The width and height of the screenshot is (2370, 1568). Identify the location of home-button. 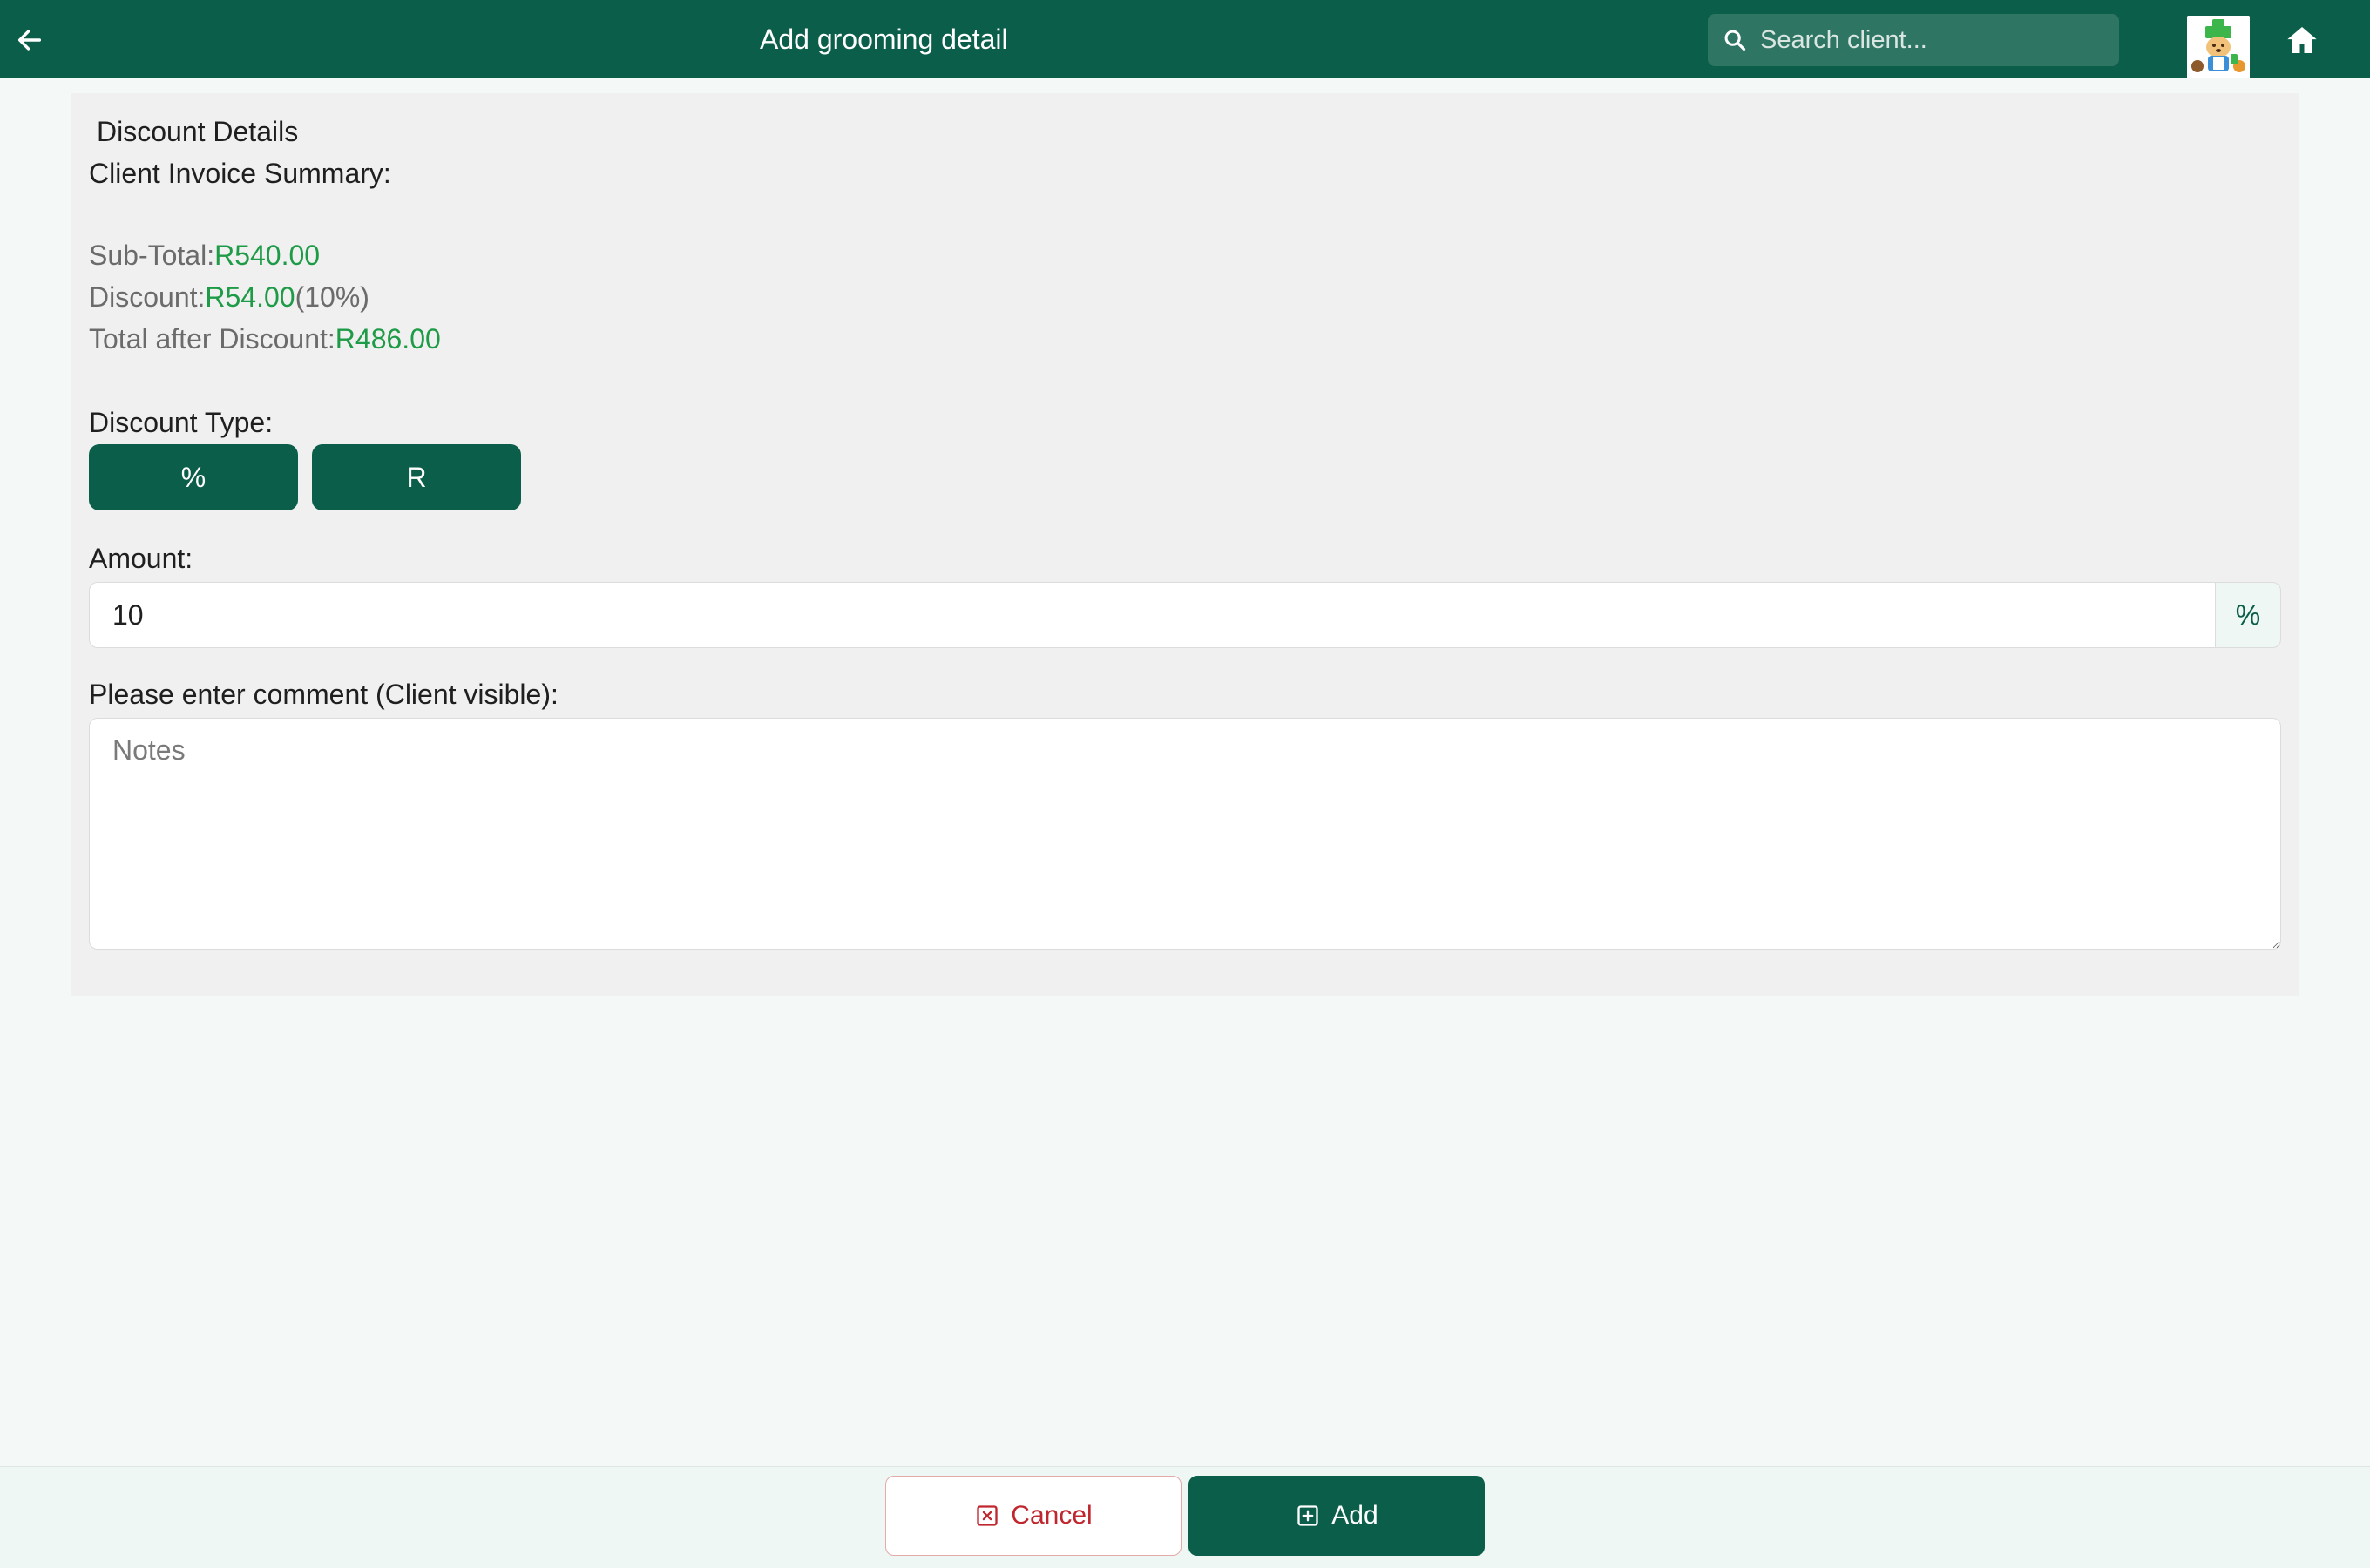
(2302, 40).